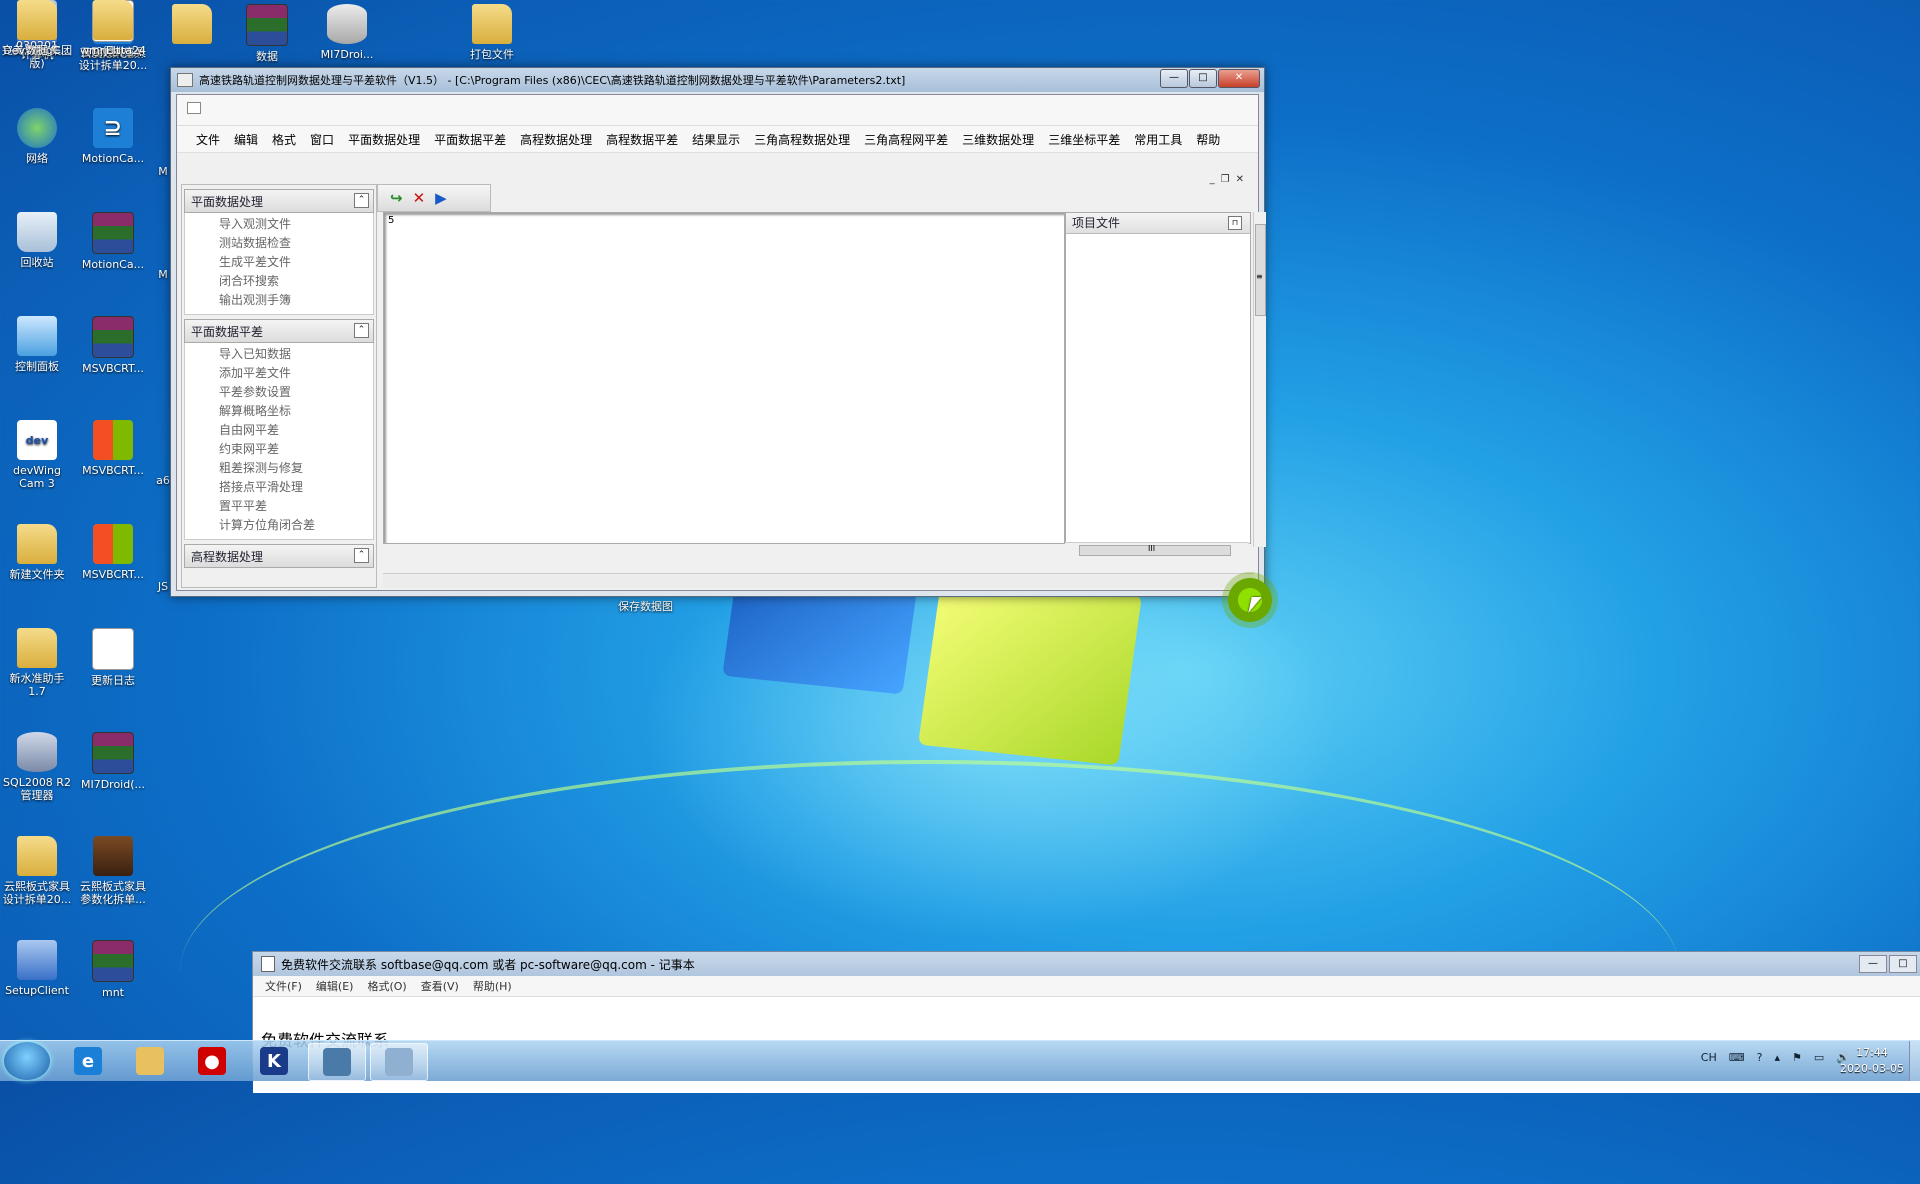 Image resolution: width=1920 pixels, height=1184 pixels. I want to click on pin-icon: ⊓, so click(1235, 223).